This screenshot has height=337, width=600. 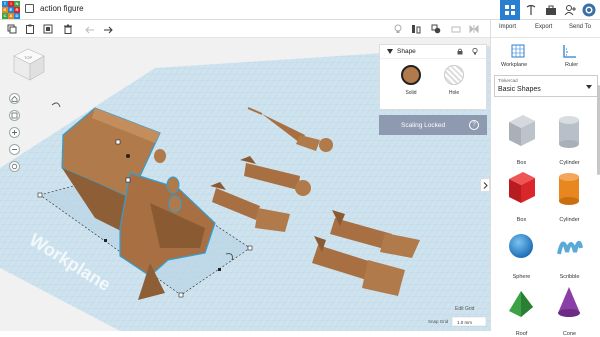 I want to click on roof-icon, so click(x=521, y=304).